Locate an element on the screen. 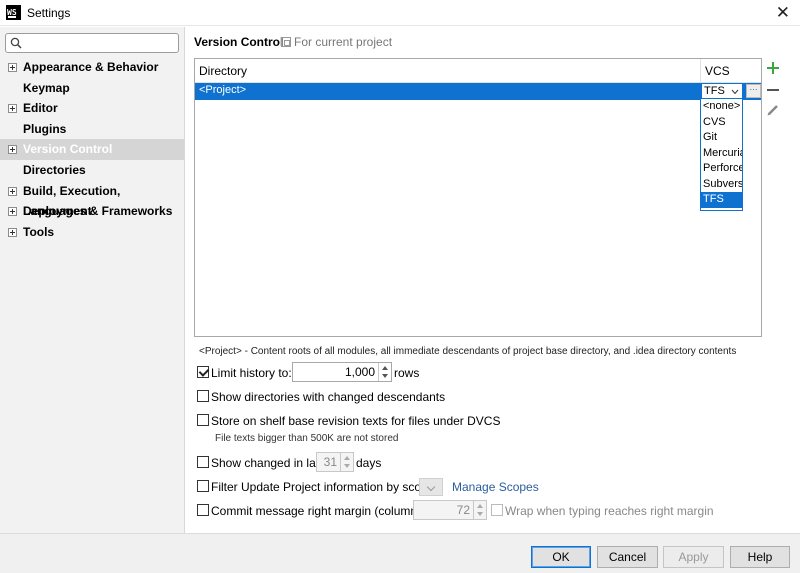  remove-icon is located at coordinates (773, 90).